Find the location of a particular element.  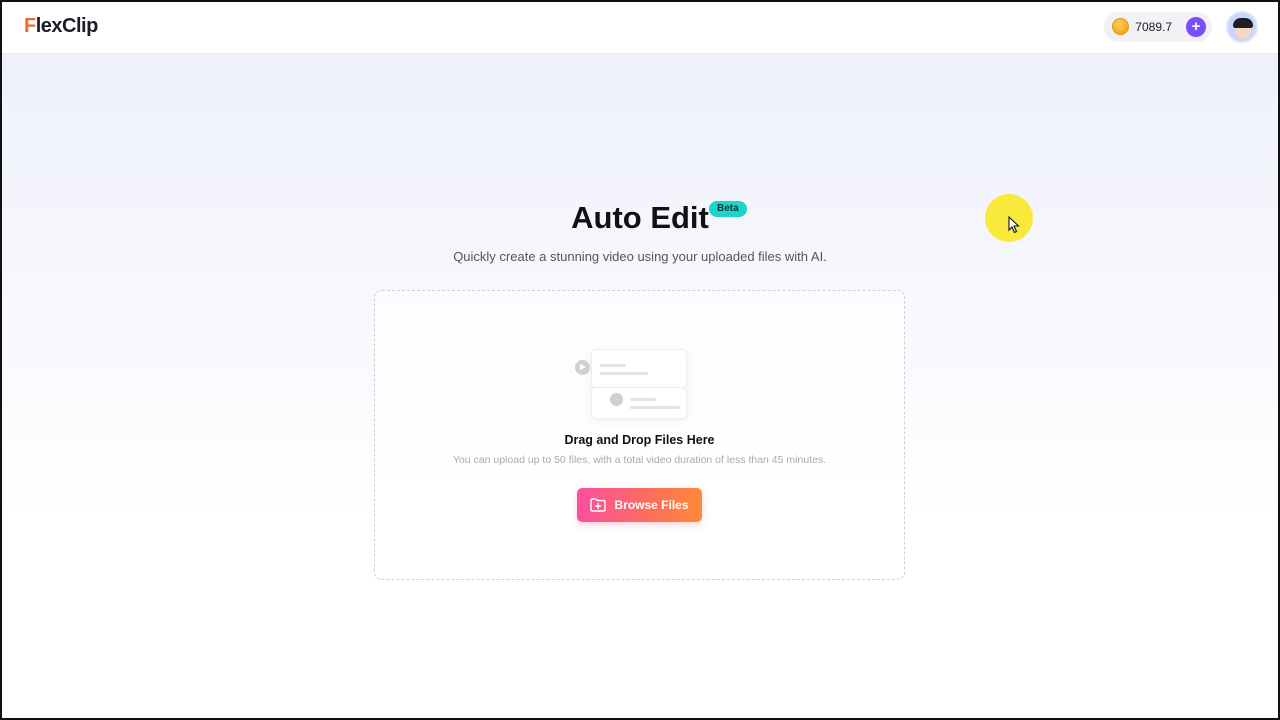

credit-balance: 7089.7 is located at coordinates (1153, 26).